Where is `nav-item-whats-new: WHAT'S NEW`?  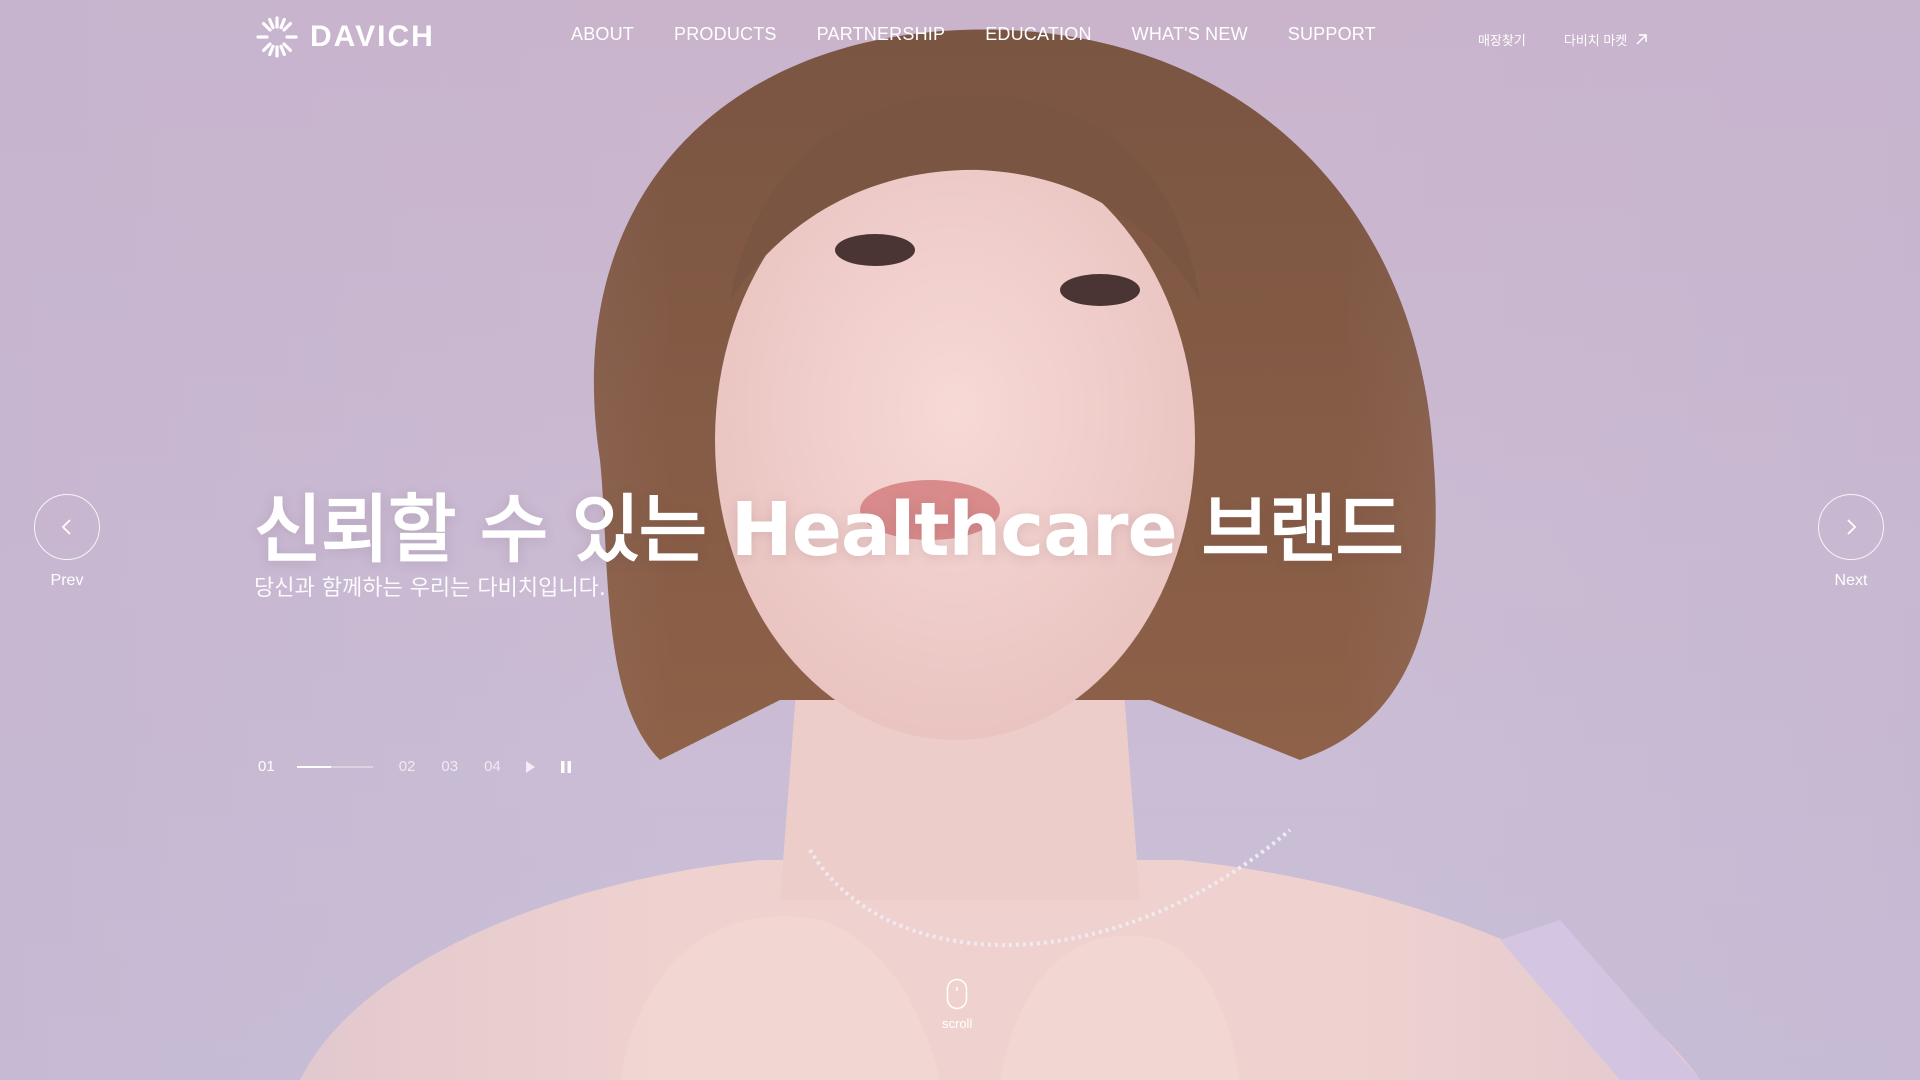 nav-item-whats-new: WHAT'S NEW is located at coordinates (1190, 34).